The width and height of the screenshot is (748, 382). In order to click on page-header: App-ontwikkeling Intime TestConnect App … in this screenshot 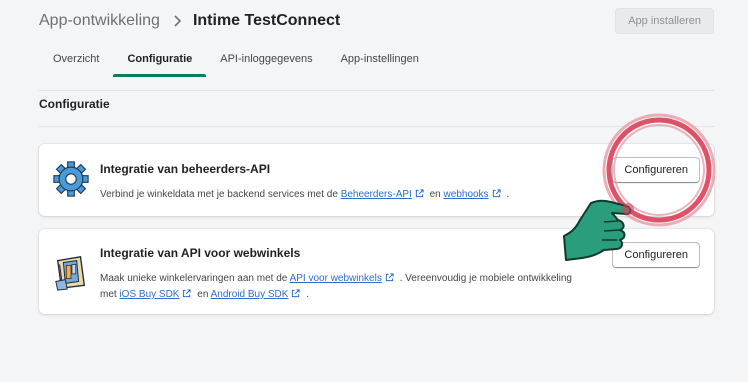, I will do `click(376, 21)`.